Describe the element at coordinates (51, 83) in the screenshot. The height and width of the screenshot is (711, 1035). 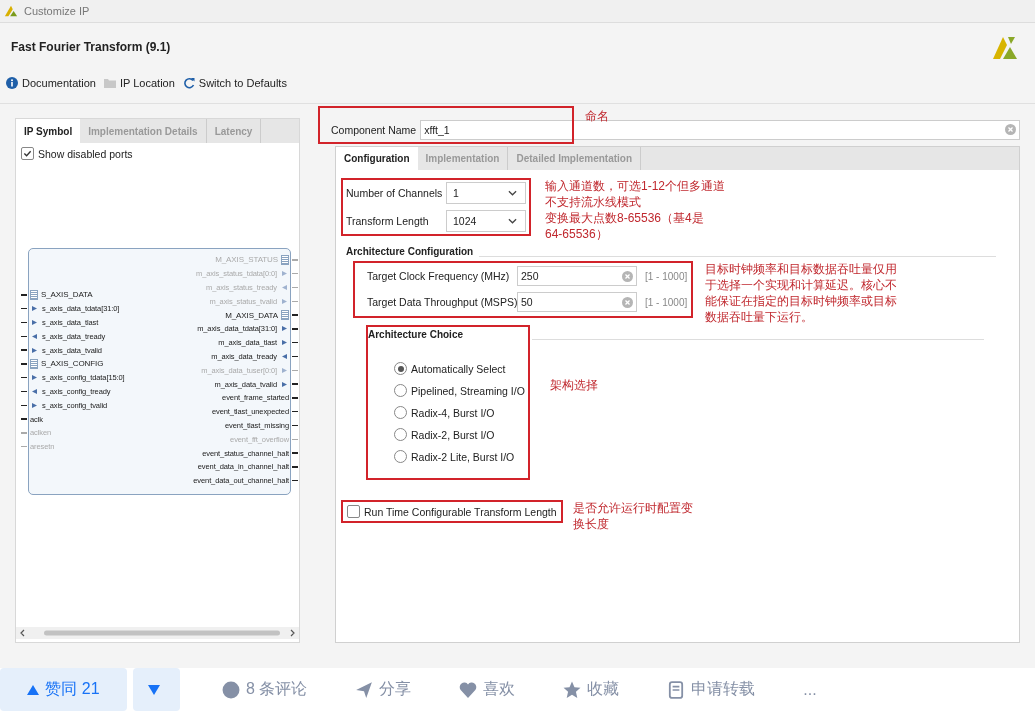
I see `toolbar-button: Documentation` at that location.